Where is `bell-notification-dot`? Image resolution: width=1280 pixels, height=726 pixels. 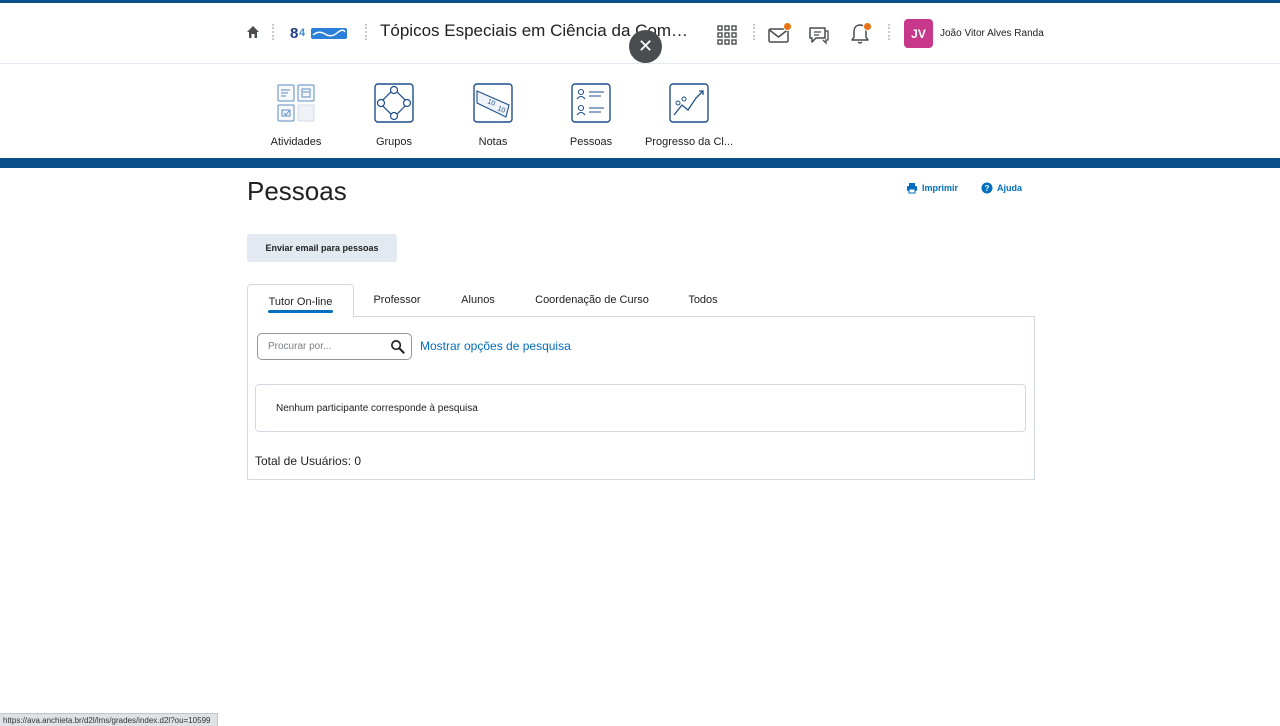
bell-notification-dot is located at coordinates (867, 26).